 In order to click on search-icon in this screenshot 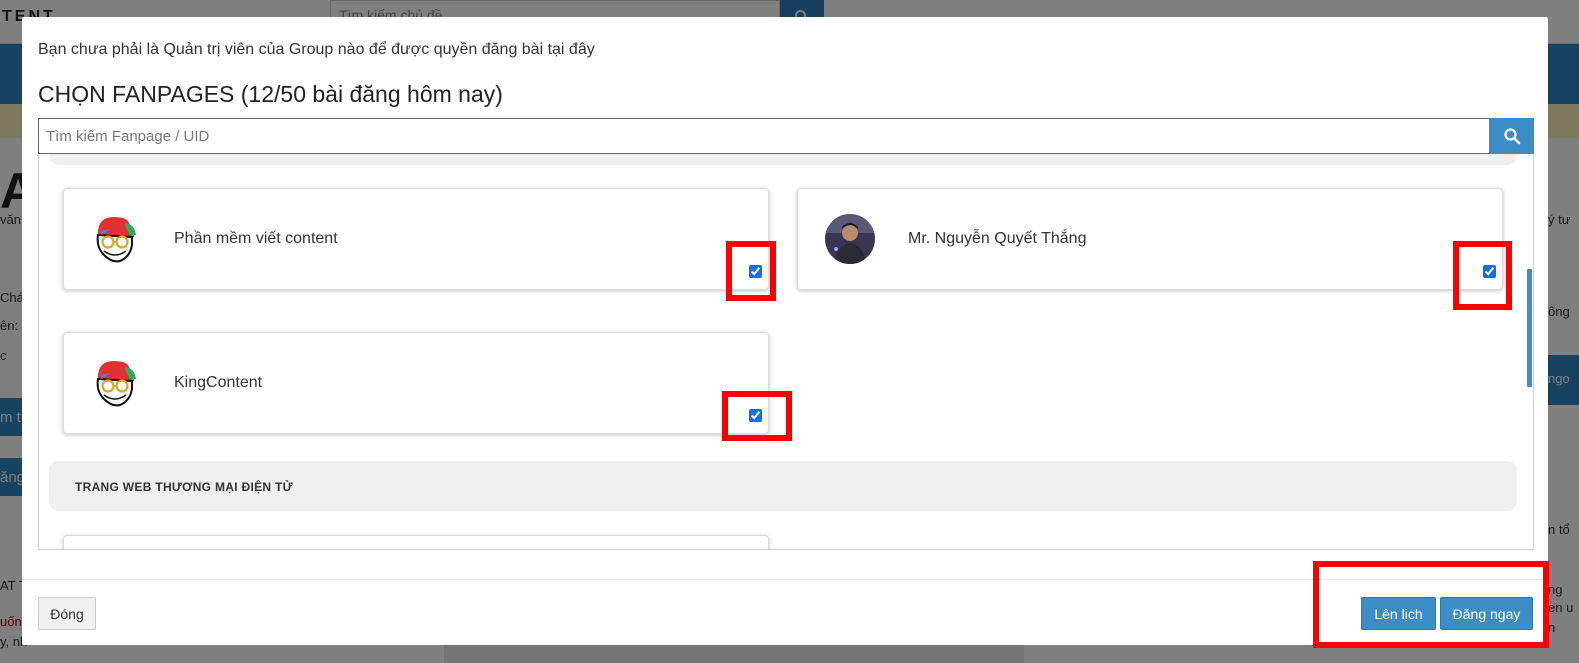, I will do `click(1511, 136)`.